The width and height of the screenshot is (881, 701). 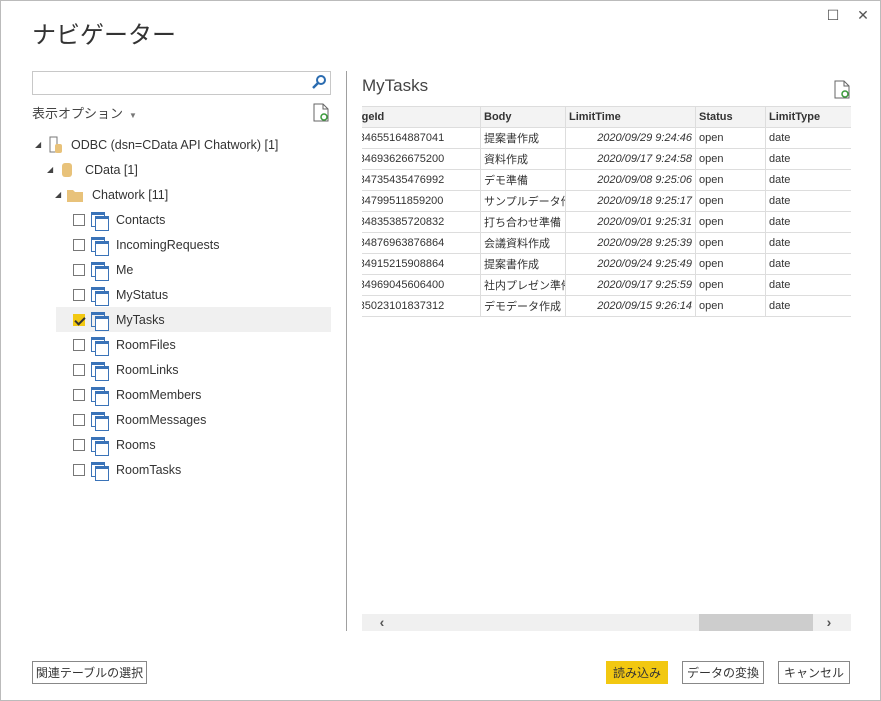 What do you see at coordinates (193, 469) in the screenshot?
I see `tree-item-roomtasks: RoomTasks` at bounding box center [193, 469].